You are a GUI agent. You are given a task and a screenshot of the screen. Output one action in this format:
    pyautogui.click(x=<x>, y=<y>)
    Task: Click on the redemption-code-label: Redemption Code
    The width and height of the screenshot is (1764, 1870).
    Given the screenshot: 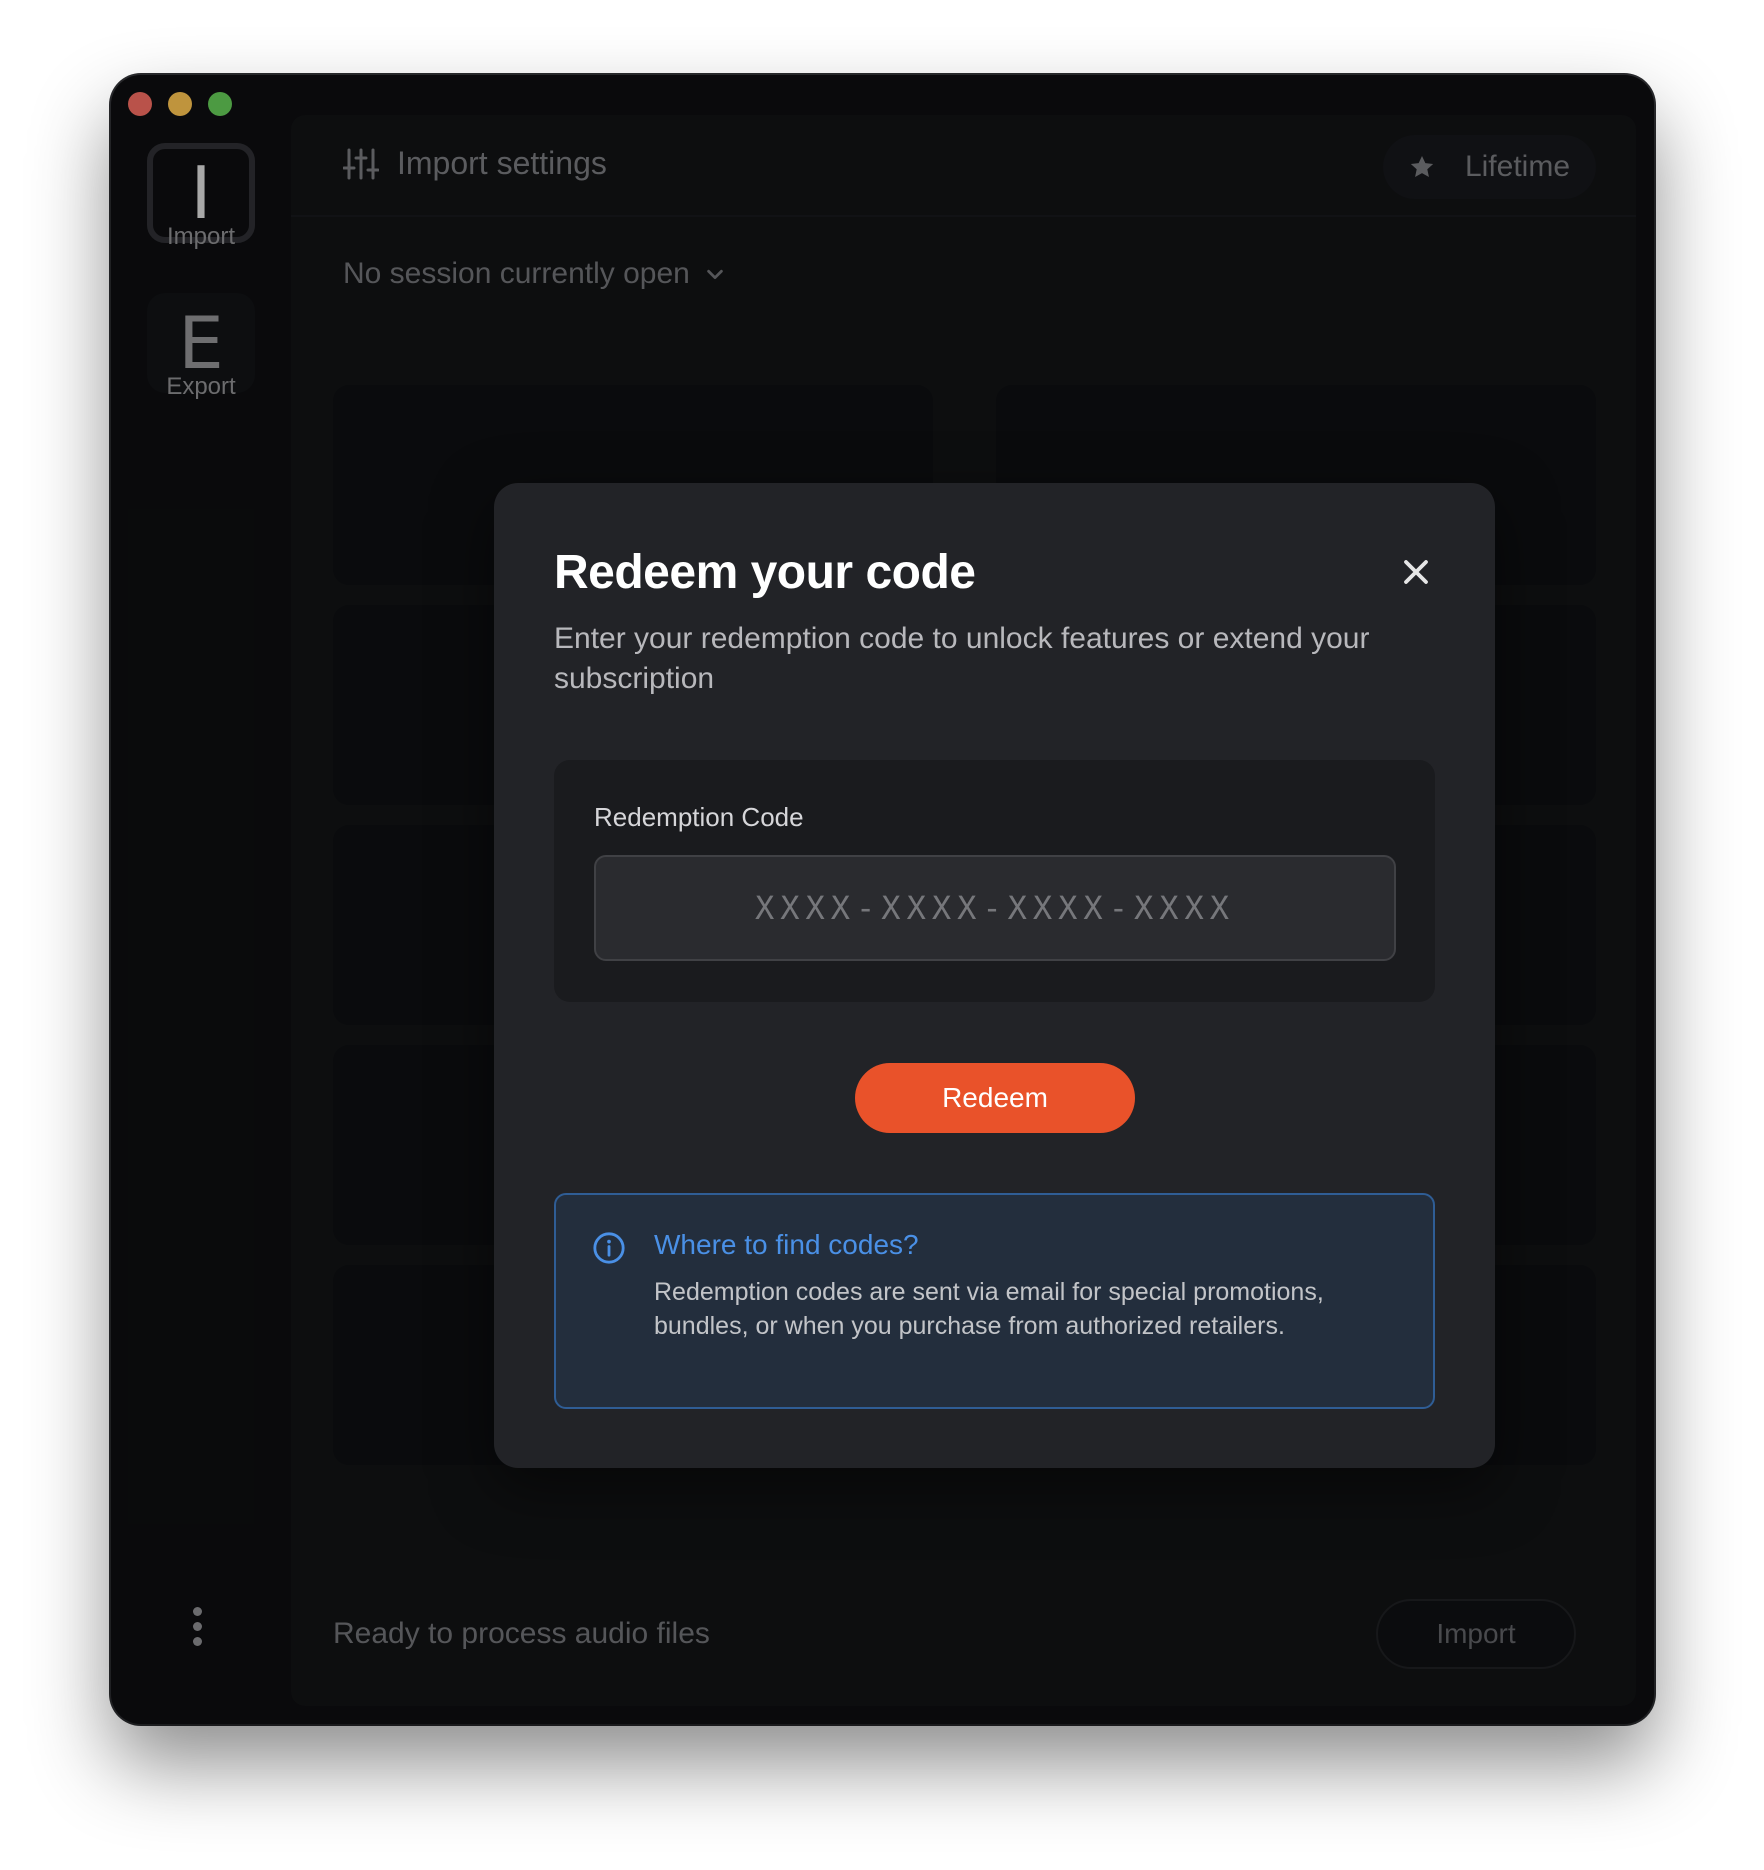 What is the action you would take?
    pyautogui.click(x=699, y=817)
    